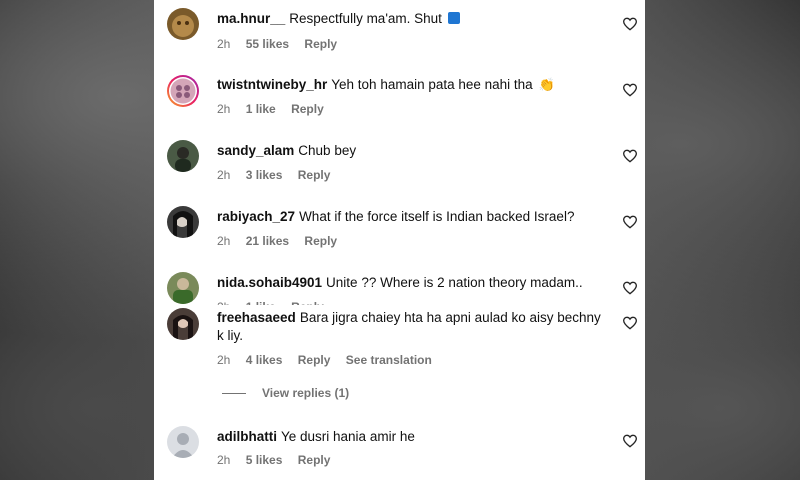 The height and width of the screenshot is (480, 800). I want to click on comment-username: adilbhatti, so click(247, 436).